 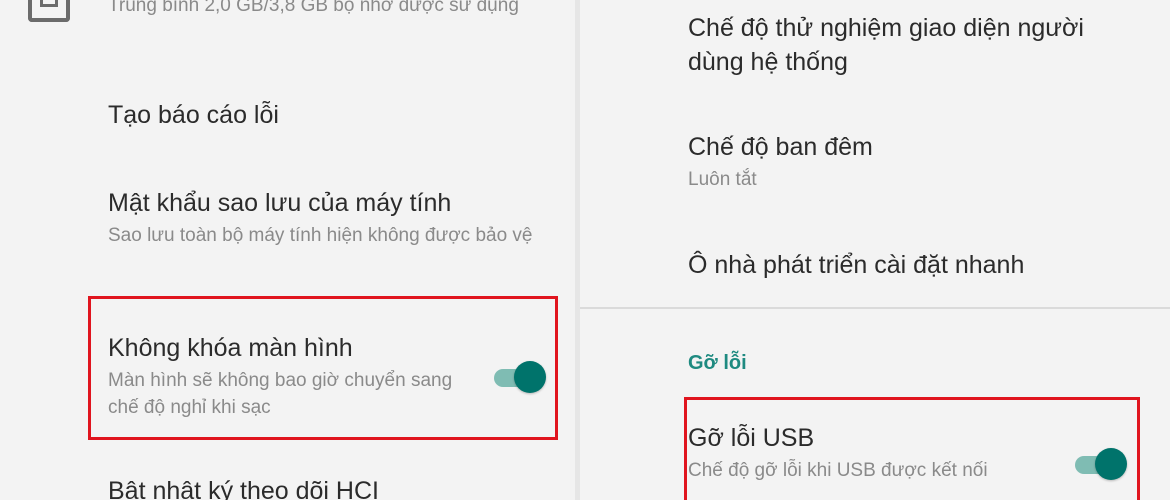 I want to click on quick-settings-tiles-setting: Ô nhà phát triển cài đặt nhanh, so click(x=908, y=265).